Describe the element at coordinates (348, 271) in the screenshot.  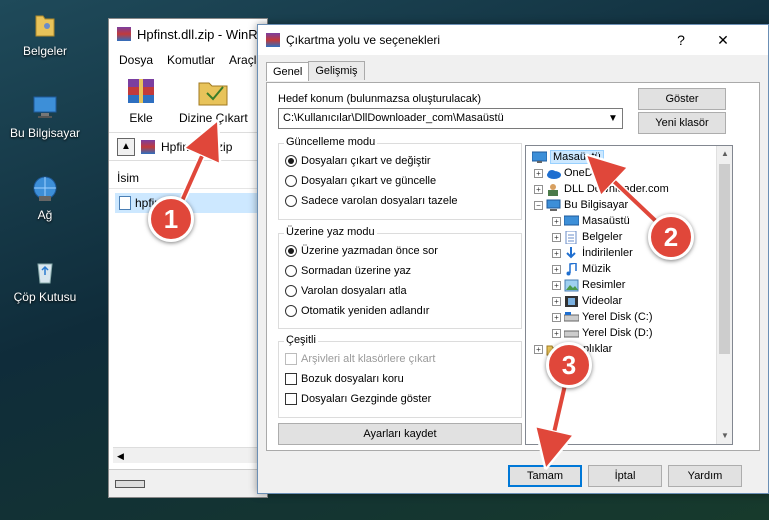
I see `radio-overwrite-without-prompt: Sormadan üzerine yaz` at that location.